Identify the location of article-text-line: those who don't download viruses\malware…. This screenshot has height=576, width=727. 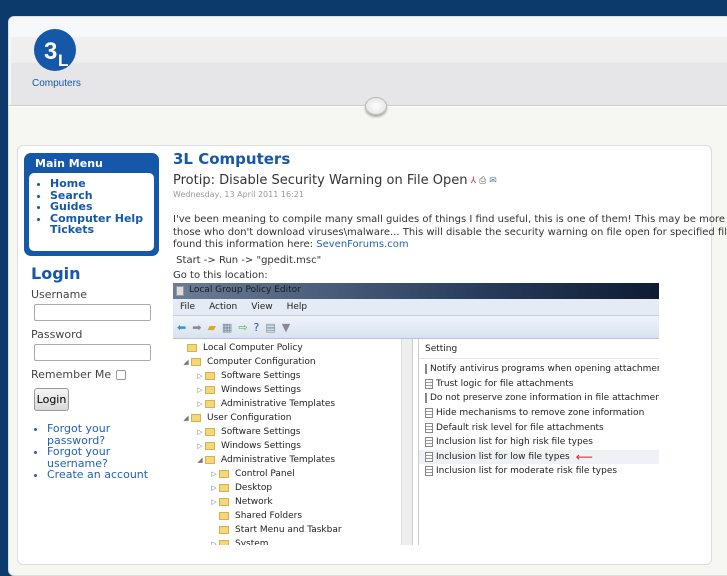
(450, 232).